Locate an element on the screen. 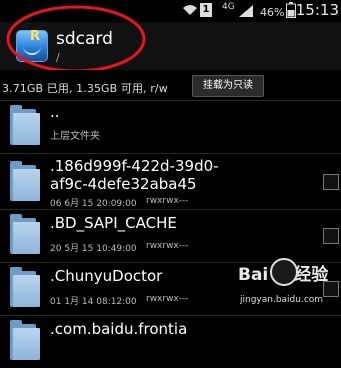  watermark-url: jingyan.baidu.com is located at coordinates (282, 300).